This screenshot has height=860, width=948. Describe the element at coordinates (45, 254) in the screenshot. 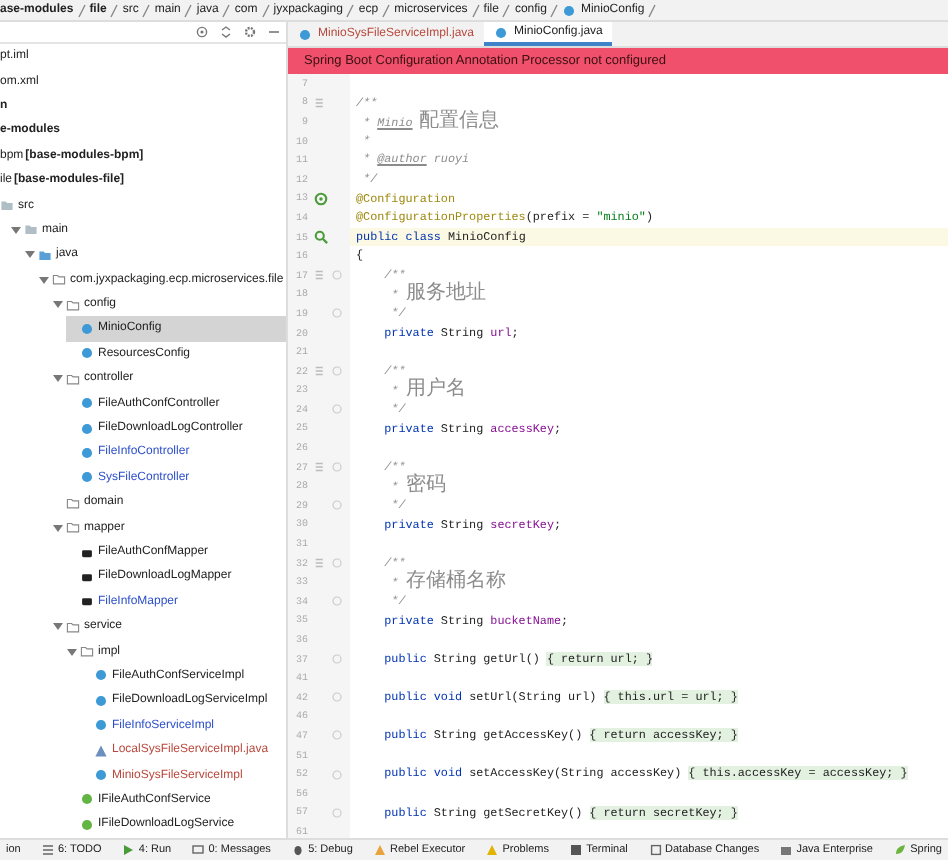

I see `source-folder-icon` at that location.